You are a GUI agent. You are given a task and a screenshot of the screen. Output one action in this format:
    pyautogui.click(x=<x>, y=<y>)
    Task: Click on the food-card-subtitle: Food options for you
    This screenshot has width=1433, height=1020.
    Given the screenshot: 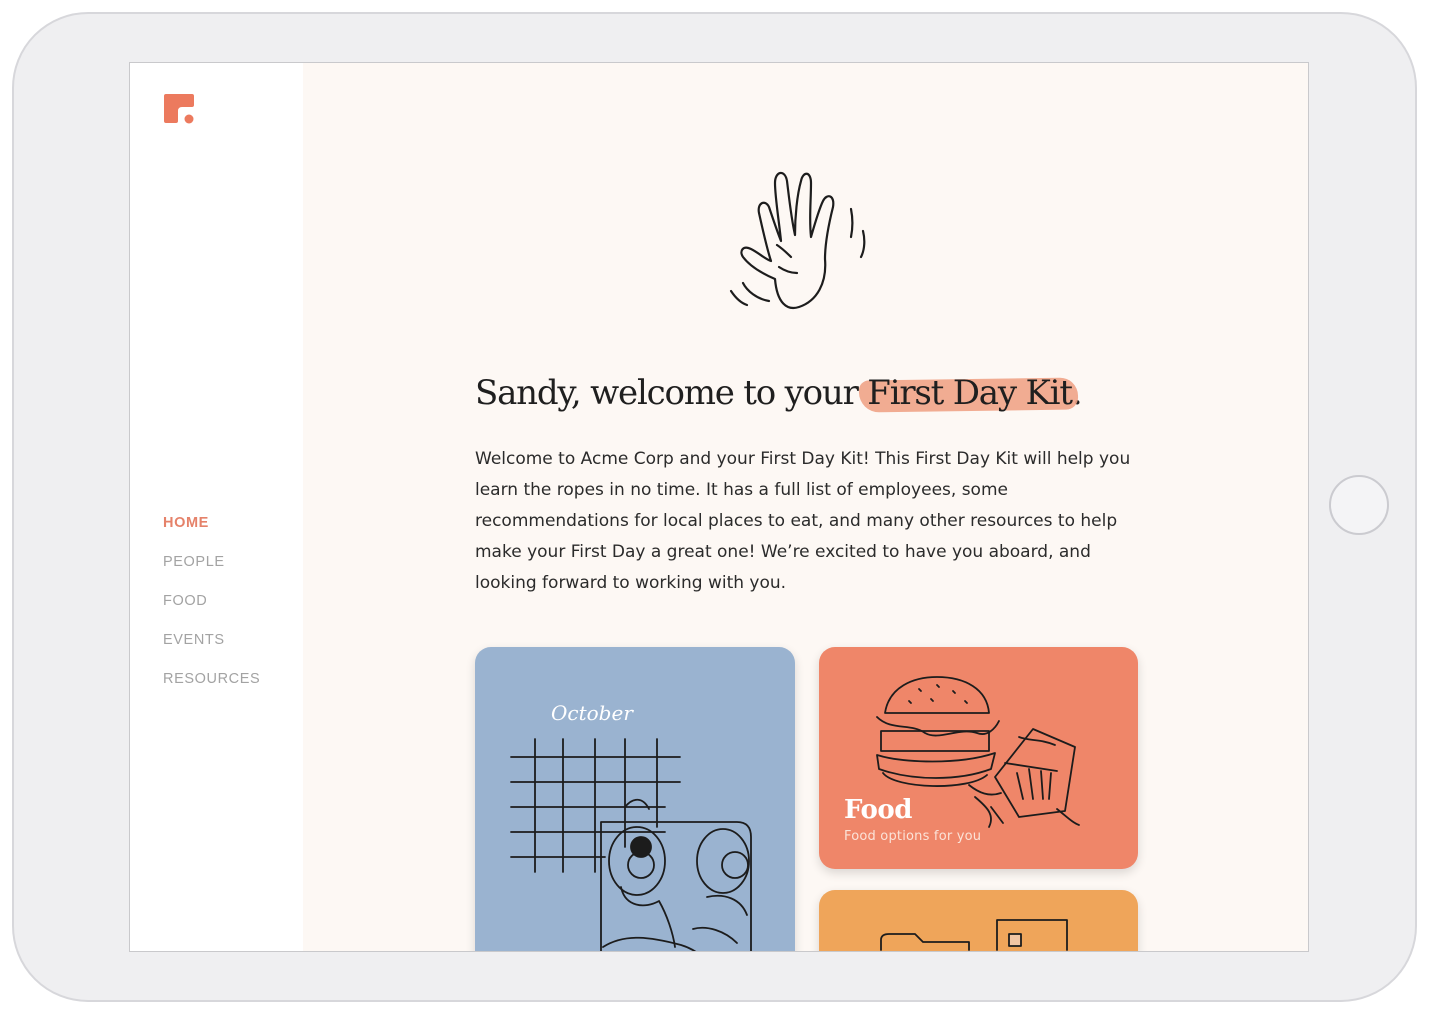 What is the action you would take?
    pyautogui.click(x=913, y=836)
    